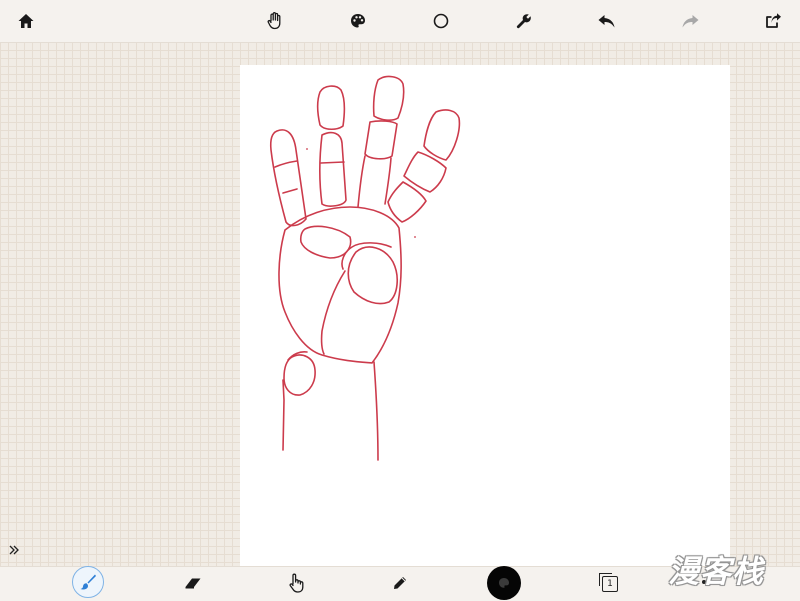  What do you see at coordinates (704, 582) in the screenshot?
I see `more-icon` at bounding box center [704, 582].